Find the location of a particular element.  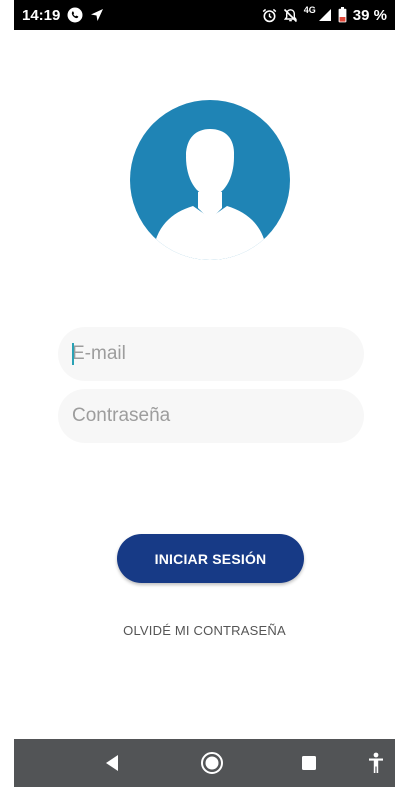

back-button is located at coordinates (112, 763).